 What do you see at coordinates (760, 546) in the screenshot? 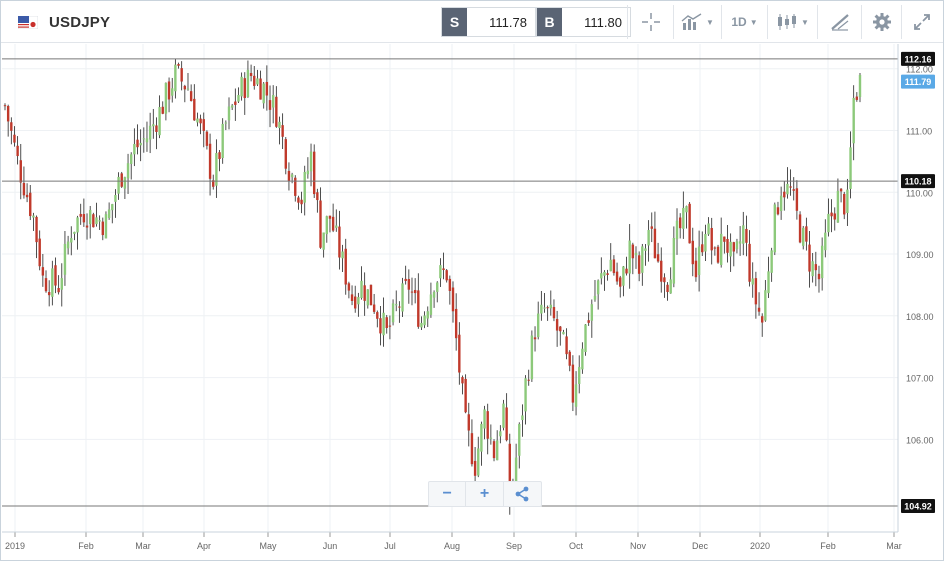
I see `x-tick-label: 2020` at bounding box center [760, 546].